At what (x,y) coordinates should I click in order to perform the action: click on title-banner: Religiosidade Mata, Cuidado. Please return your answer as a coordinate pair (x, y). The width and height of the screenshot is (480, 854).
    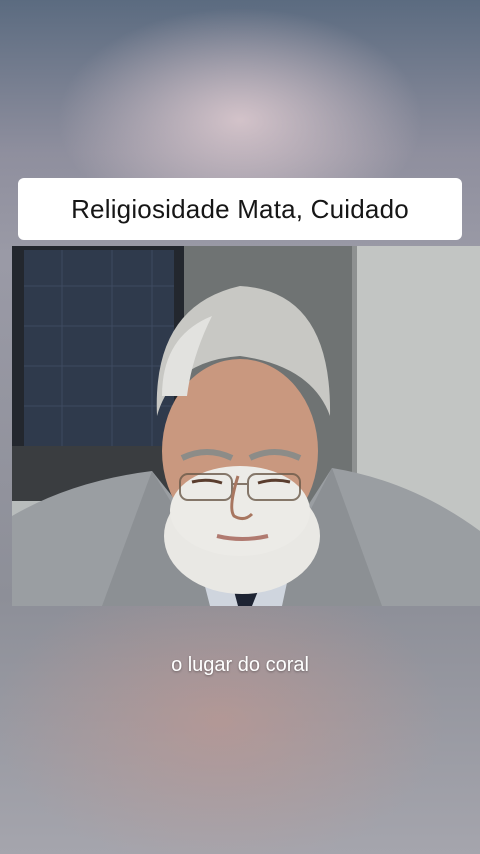
    Looking at the image, I should click on (240, 209).